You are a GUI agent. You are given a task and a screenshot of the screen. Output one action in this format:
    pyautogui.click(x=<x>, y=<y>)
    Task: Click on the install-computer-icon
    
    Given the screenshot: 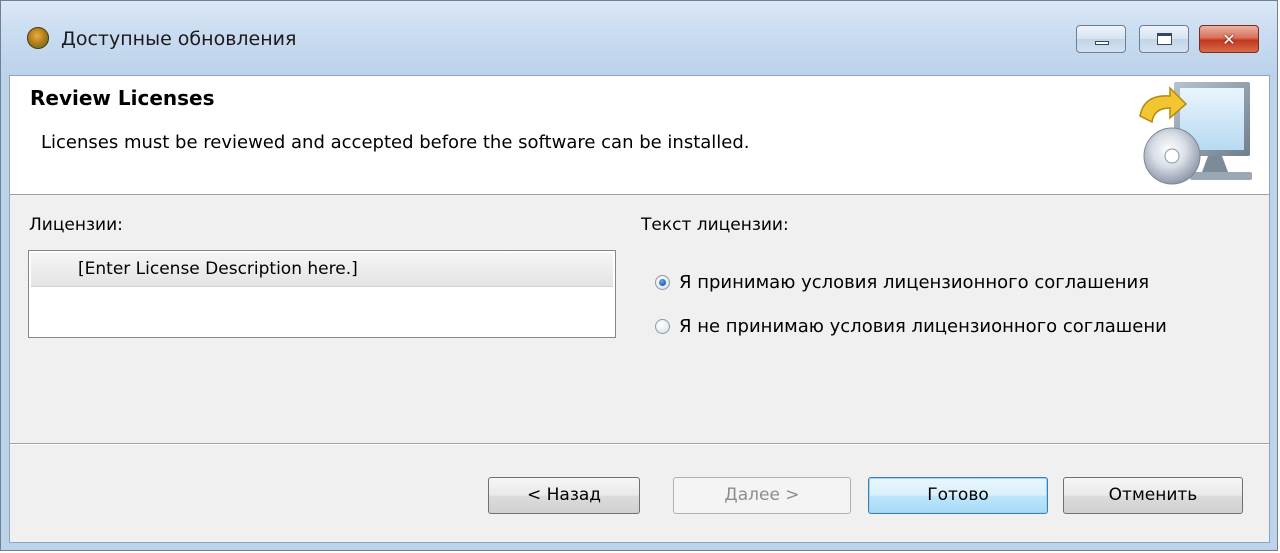 What is the action you would take?
    pyautogui.click(x=1195, y=133)
    